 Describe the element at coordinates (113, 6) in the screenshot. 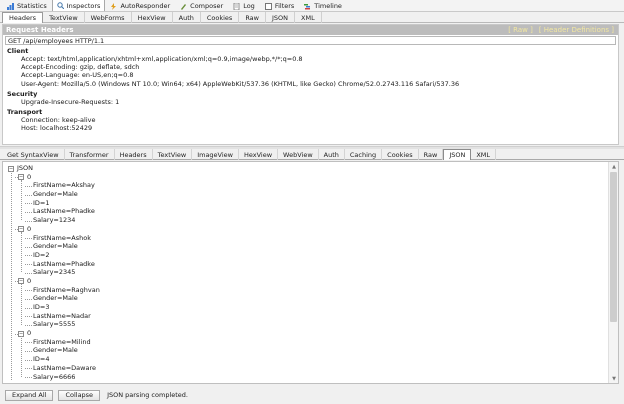

I see `autoresponder-icon` at that location.